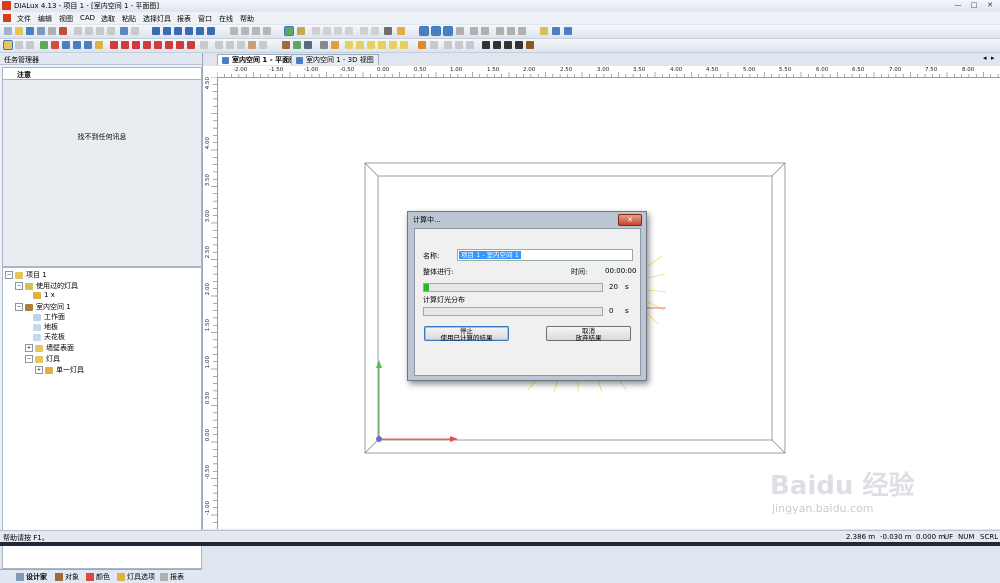 This screenshot has height=583, width=1000. What do you see at coordinates (256, 31) in the screenshot?
I see `rotate-icon` at bounding box center [256, 31].